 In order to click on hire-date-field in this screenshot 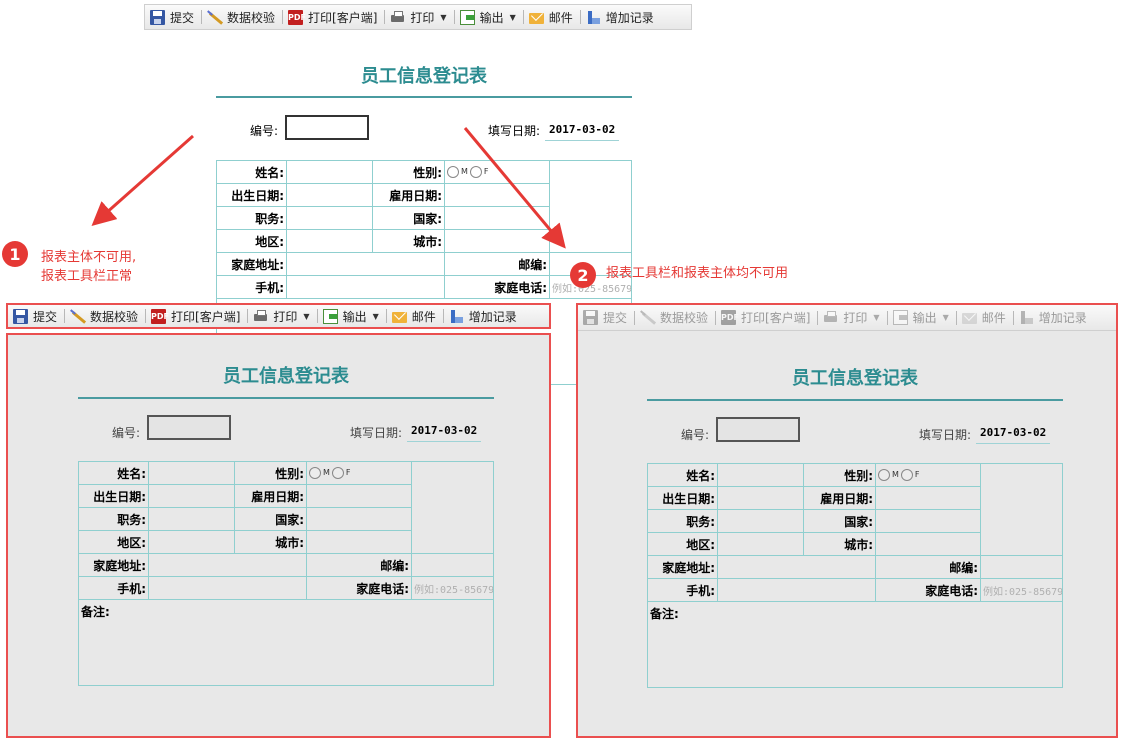, I will do `click(497, 195)`.